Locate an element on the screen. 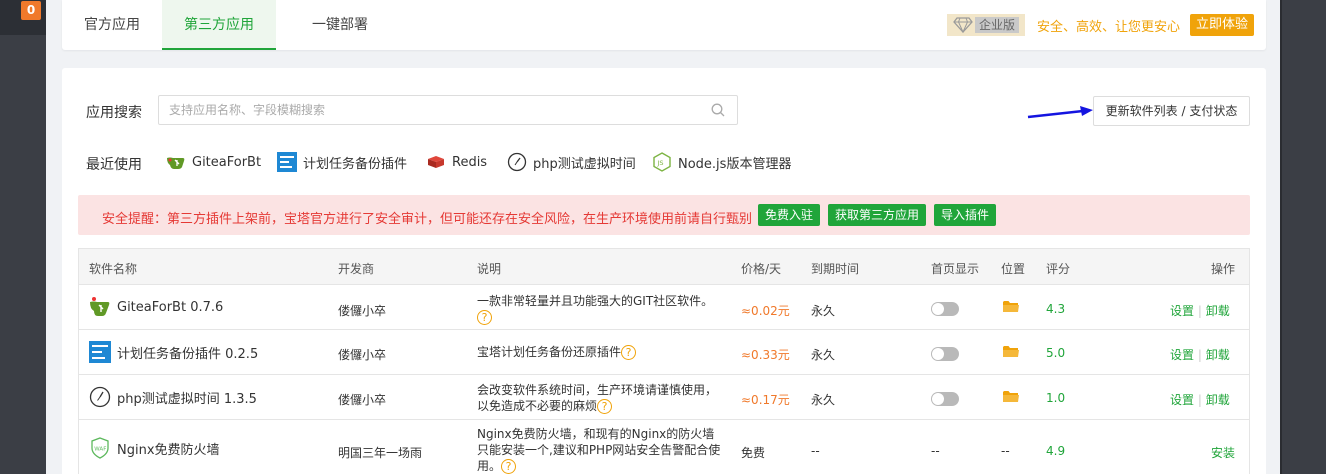 The height and width of the screenshot is (474, 1326). recent-item-backup: 计划任务备份插件 is located at coordinates (342, 162).